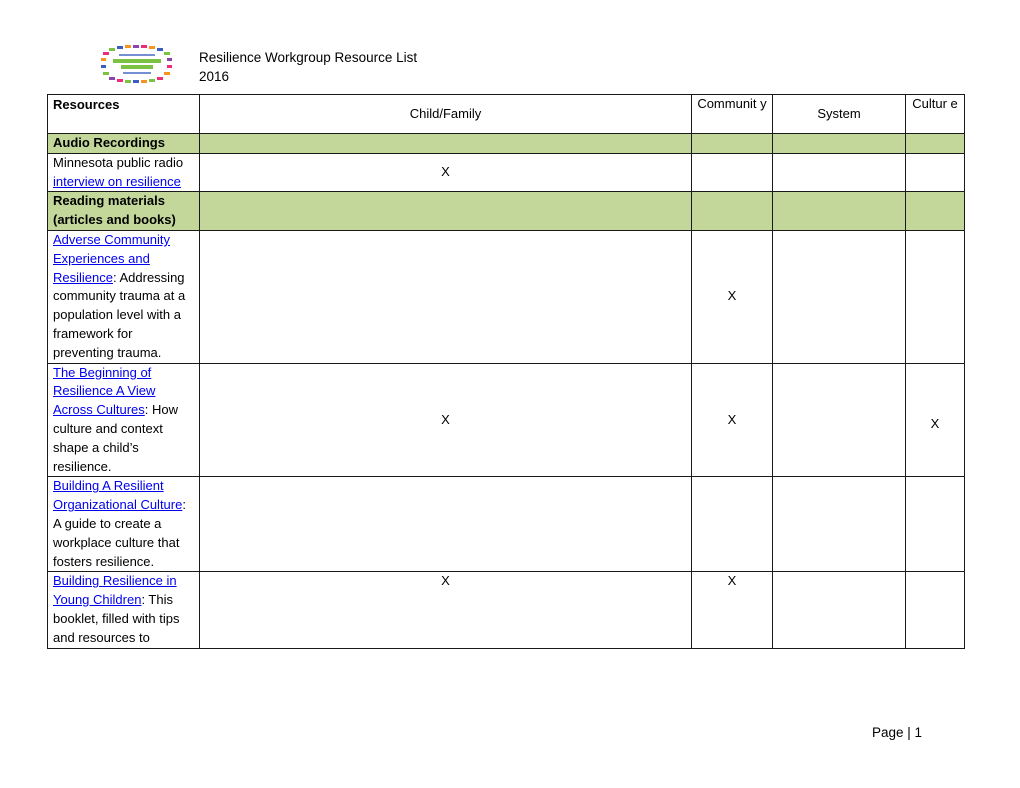  What do you see at coordinates (732, 114) in the screenshot?
I see `header-community: Communit y` at bounding box center [732, 114].